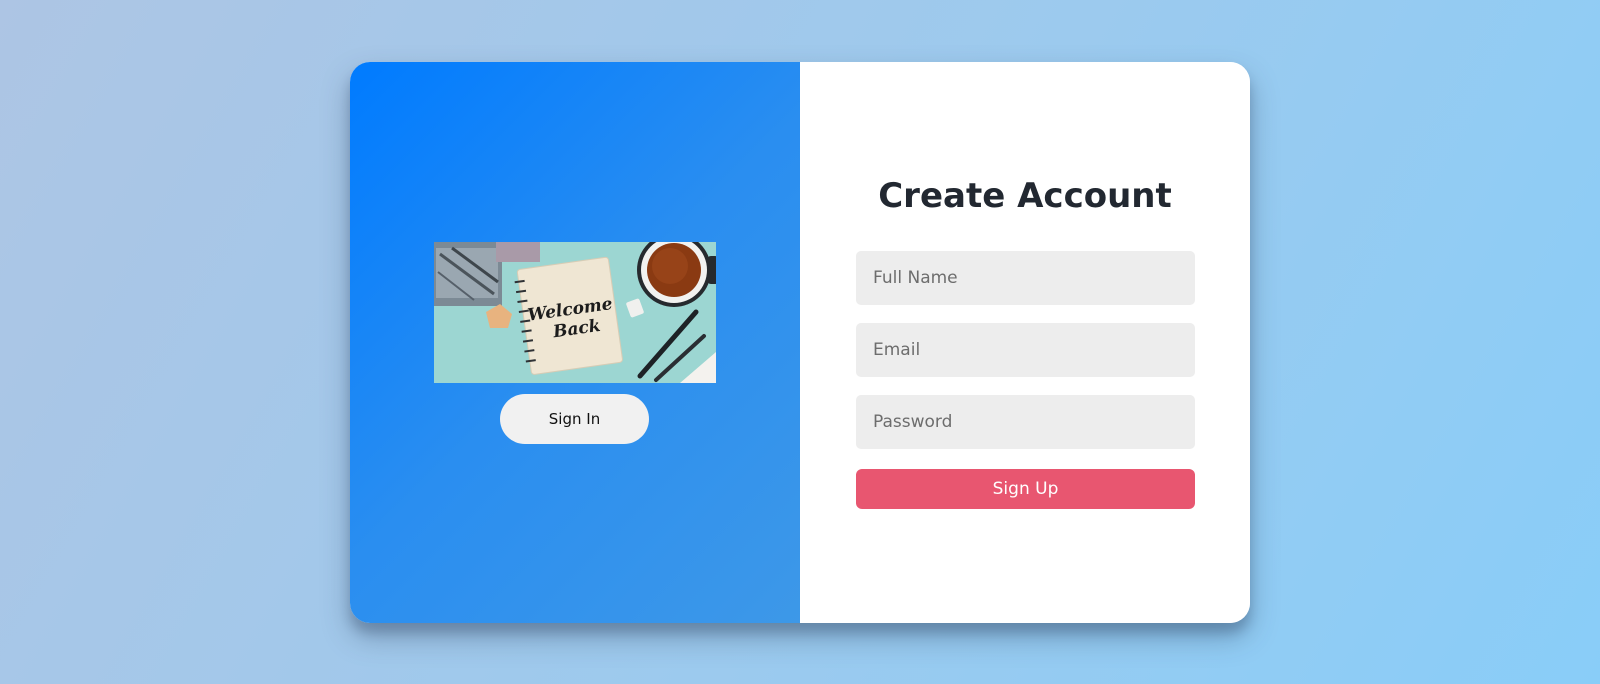  What do you see at coordinates (1025, 489) in the screenshot?
I see `sign-up-button: Sign Up` at bounding box center [1025, 489].